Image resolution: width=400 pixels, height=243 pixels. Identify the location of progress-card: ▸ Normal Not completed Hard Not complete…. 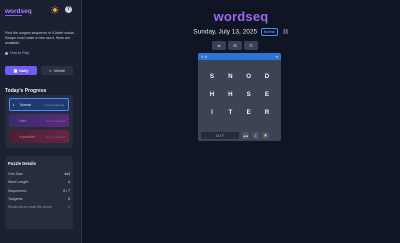
(39, 121).